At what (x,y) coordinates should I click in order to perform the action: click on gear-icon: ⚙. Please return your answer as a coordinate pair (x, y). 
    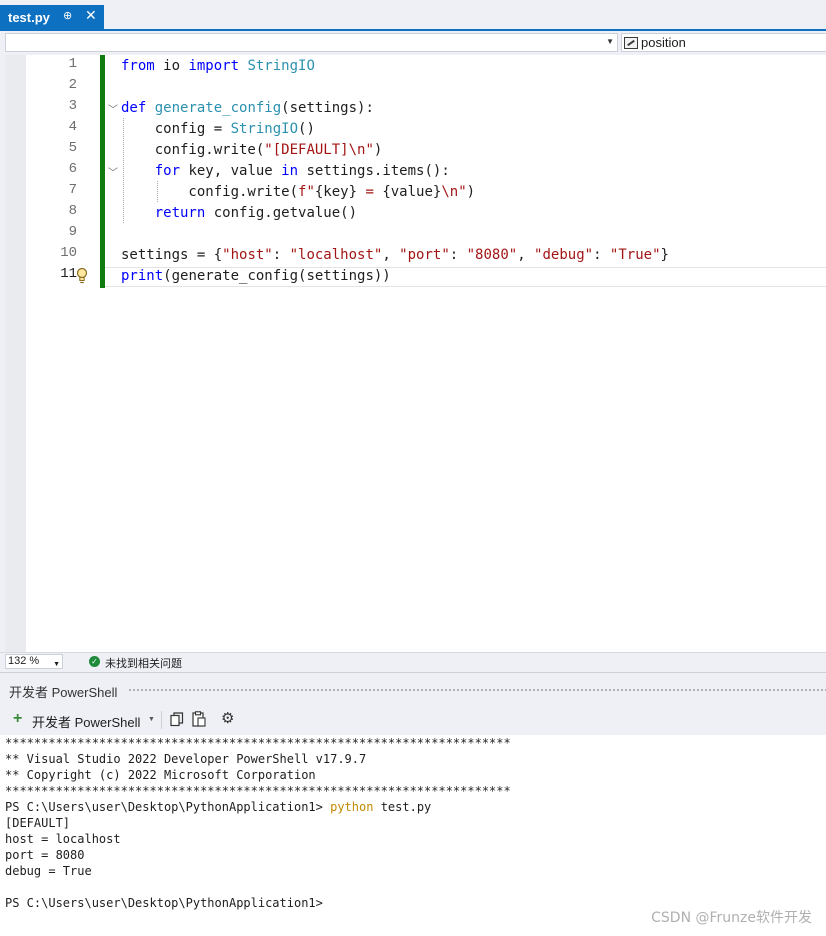
    Looking at the image, I should click on (227, 719).